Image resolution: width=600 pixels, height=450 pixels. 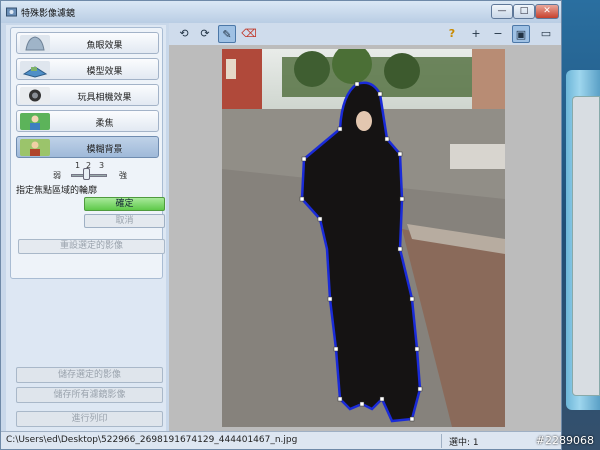 I want to click on fisheye-icon, so click(x=35, y=43).